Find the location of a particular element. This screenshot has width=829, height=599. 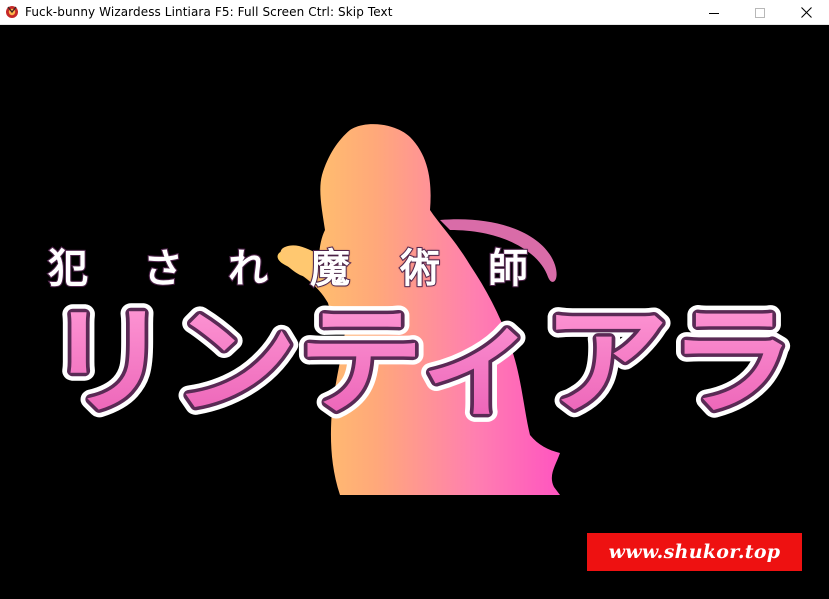

minimize-icon is located at coordinates (714, 13).